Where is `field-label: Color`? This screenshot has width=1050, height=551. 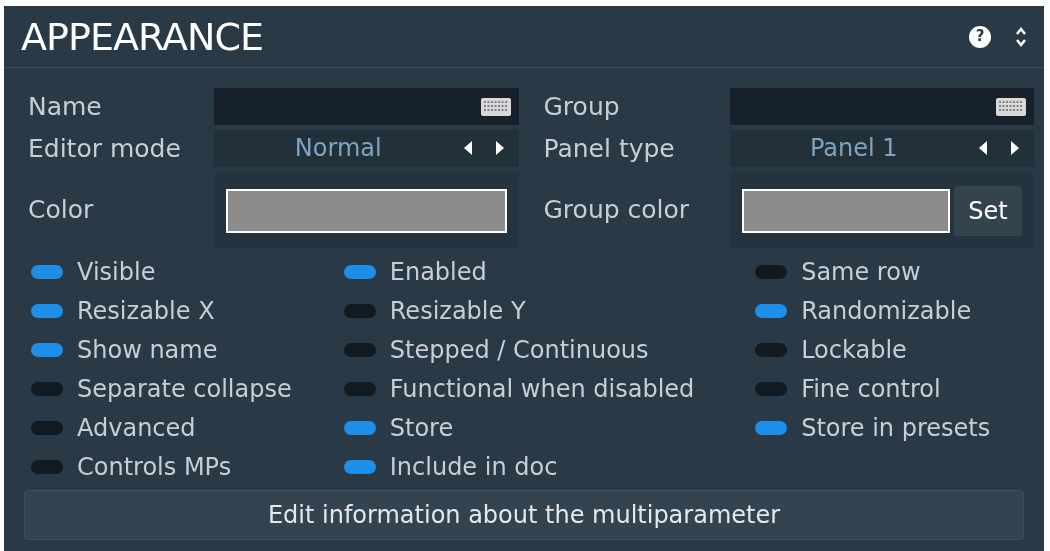 field-label: Color is located at coordinates (61, 209).